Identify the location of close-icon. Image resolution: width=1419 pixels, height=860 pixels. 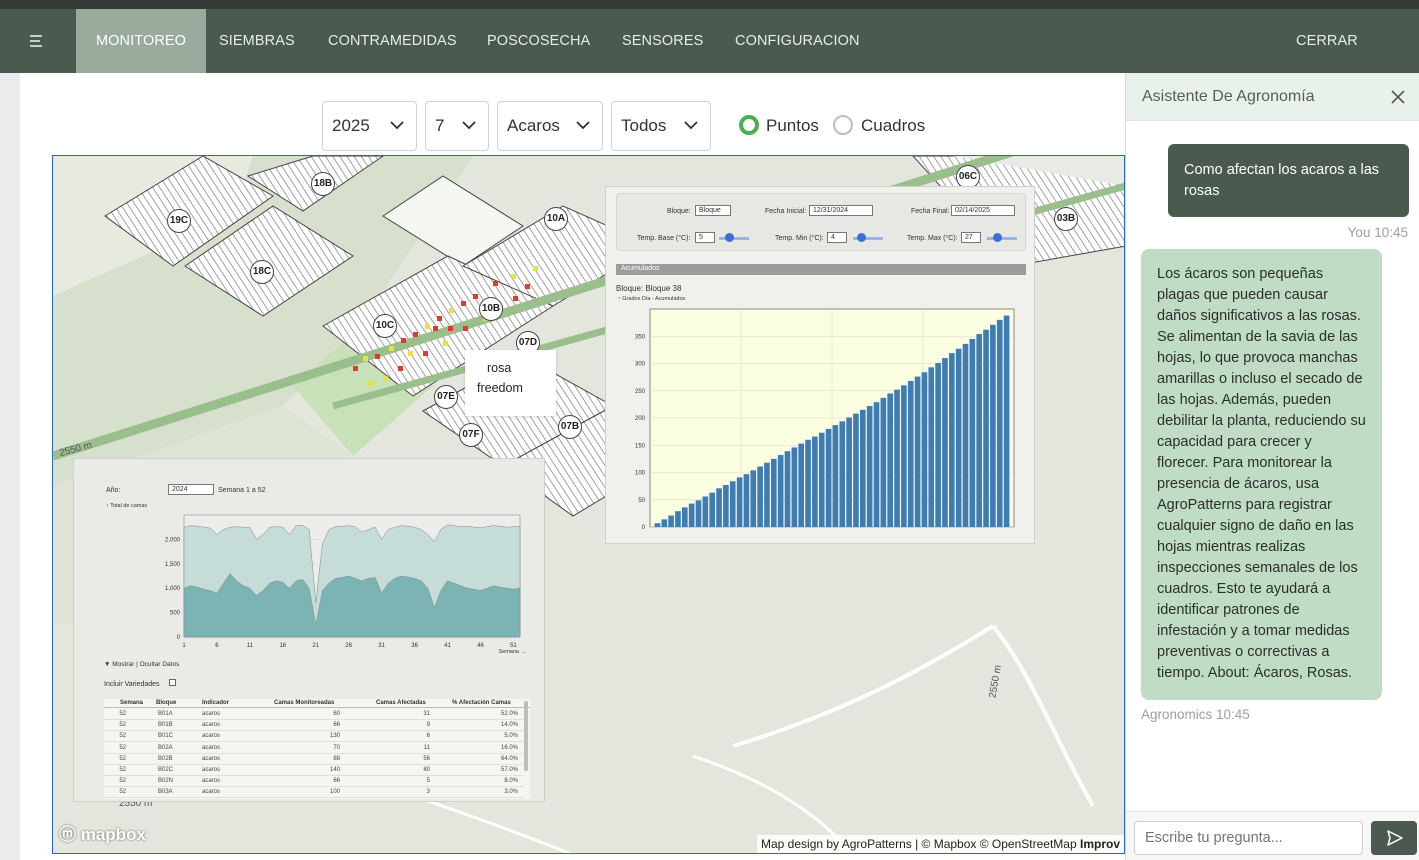
(1398, 97).